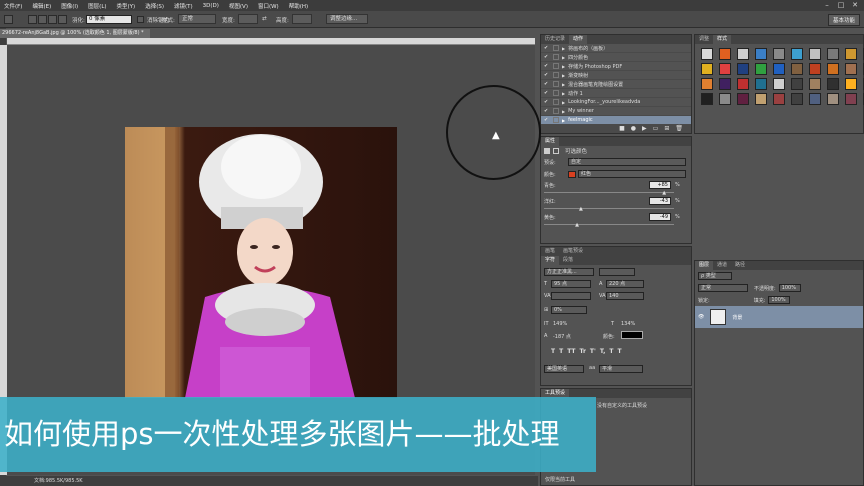  I want to click on menu-view: 视图(V), so click(238, 6).